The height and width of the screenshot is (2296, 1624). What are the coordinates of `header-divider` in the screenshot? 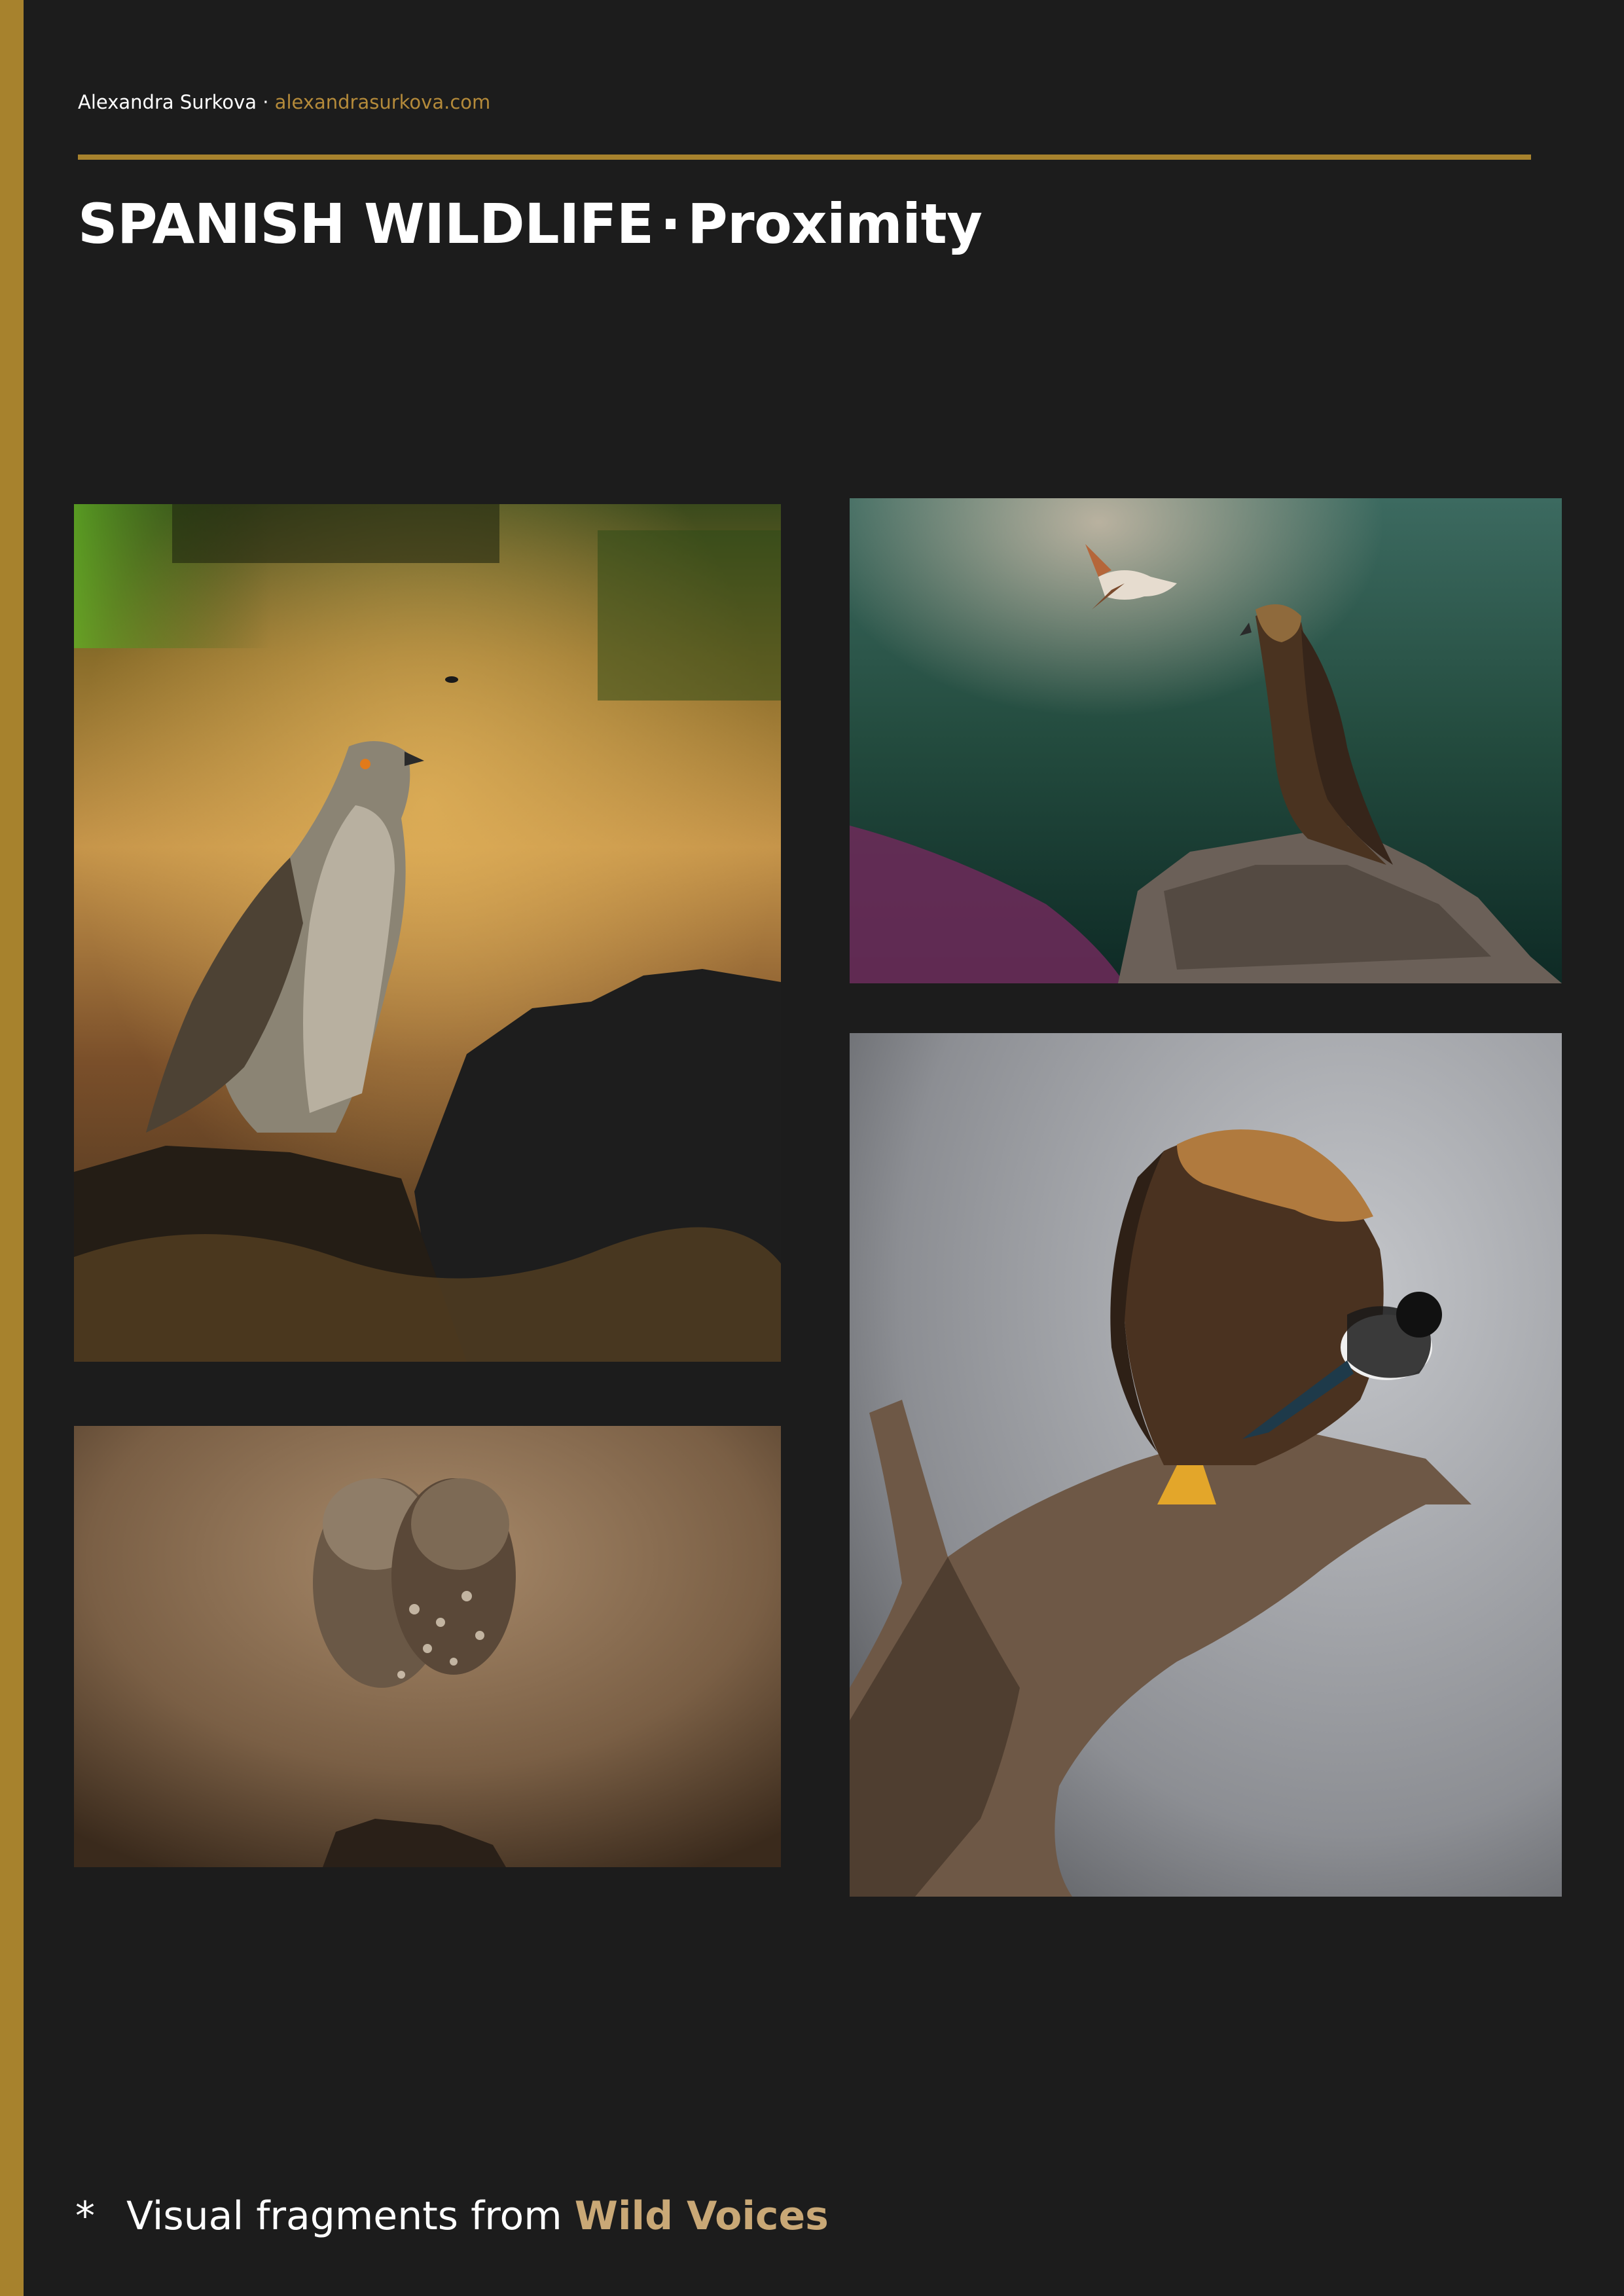 It's located at (804, 157).